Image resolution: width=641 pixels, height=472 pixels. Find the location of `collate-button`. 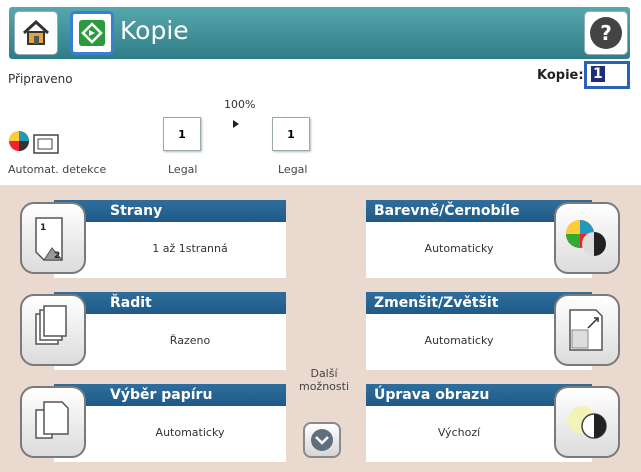

collate-button is located at coordinates (53, 330).